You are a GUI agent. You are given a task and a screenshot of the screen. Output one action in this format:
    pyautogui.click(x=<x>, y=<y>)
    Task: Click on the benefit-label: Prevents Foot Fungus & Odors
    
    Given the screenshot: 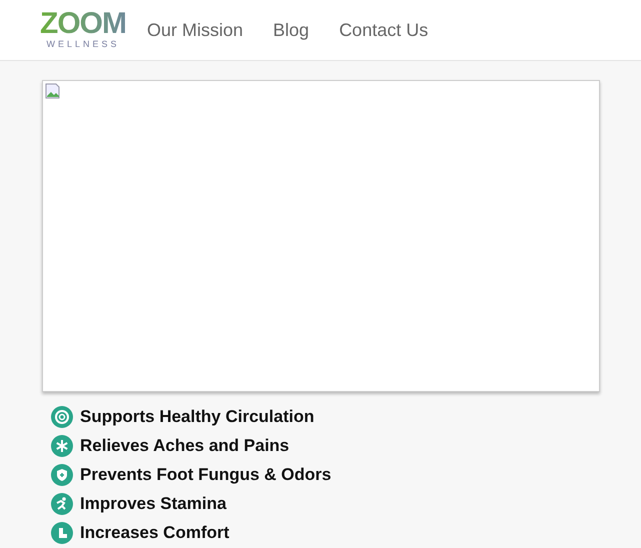 What is the action you would take?
    pyautogui.click(x=206, y=475)
    